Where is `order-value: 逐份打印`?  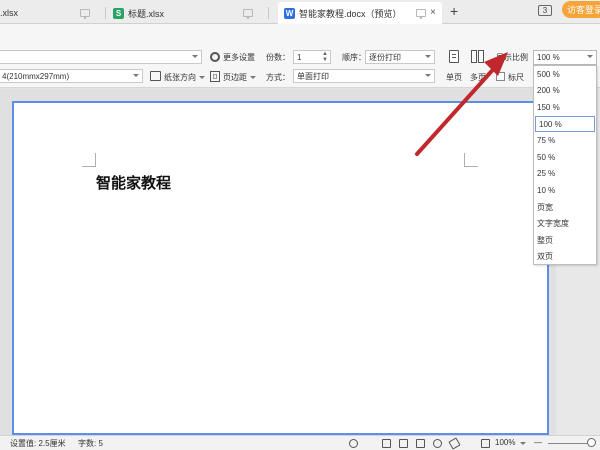 order-value: 逐份打印 is located at coordinates (385, 57).